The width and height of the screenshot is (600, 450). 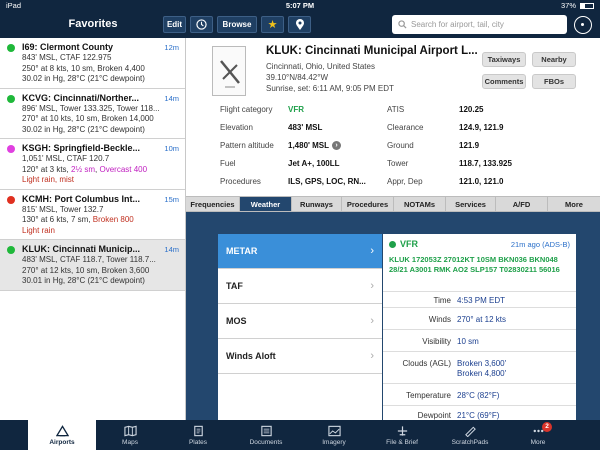 What do you see at coordinates (334, 435) in the screenshot?
I see `tabbar-imagery: Imagery` at bounding box center [334, 435].